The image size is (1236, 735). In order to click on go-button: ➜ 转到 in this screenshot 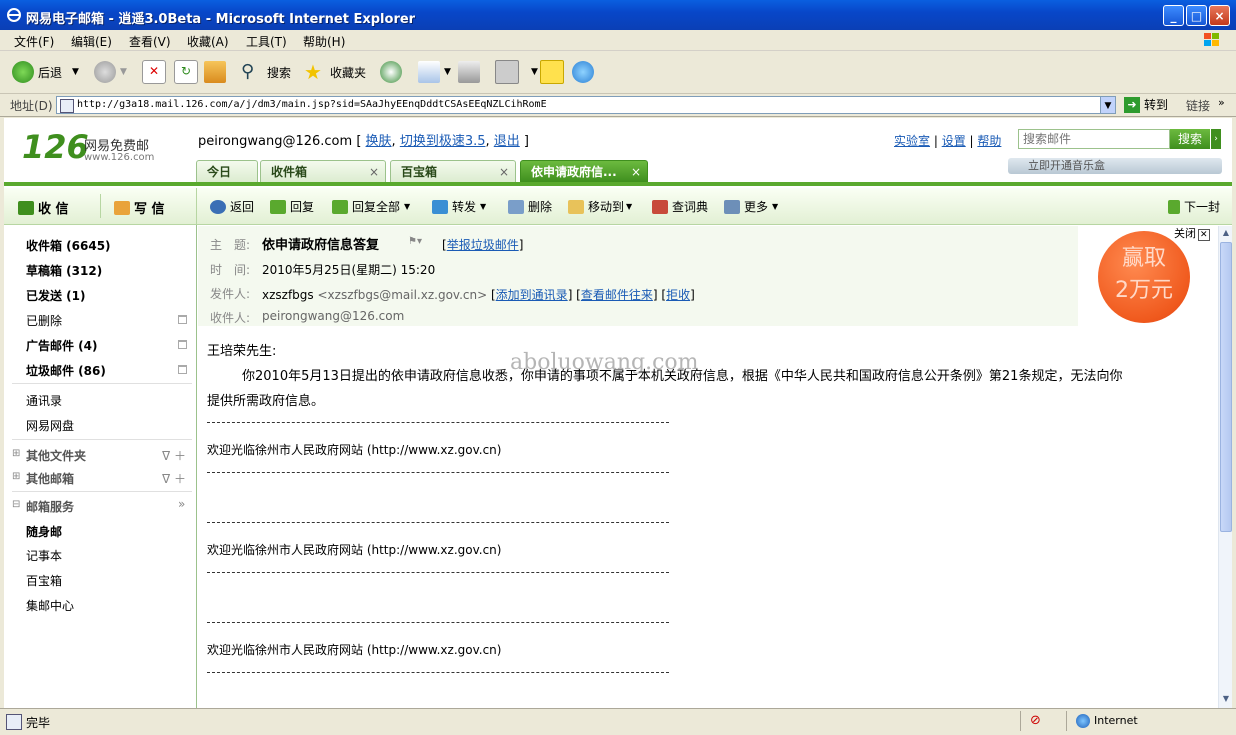, I will do `click(1146, 104)`.